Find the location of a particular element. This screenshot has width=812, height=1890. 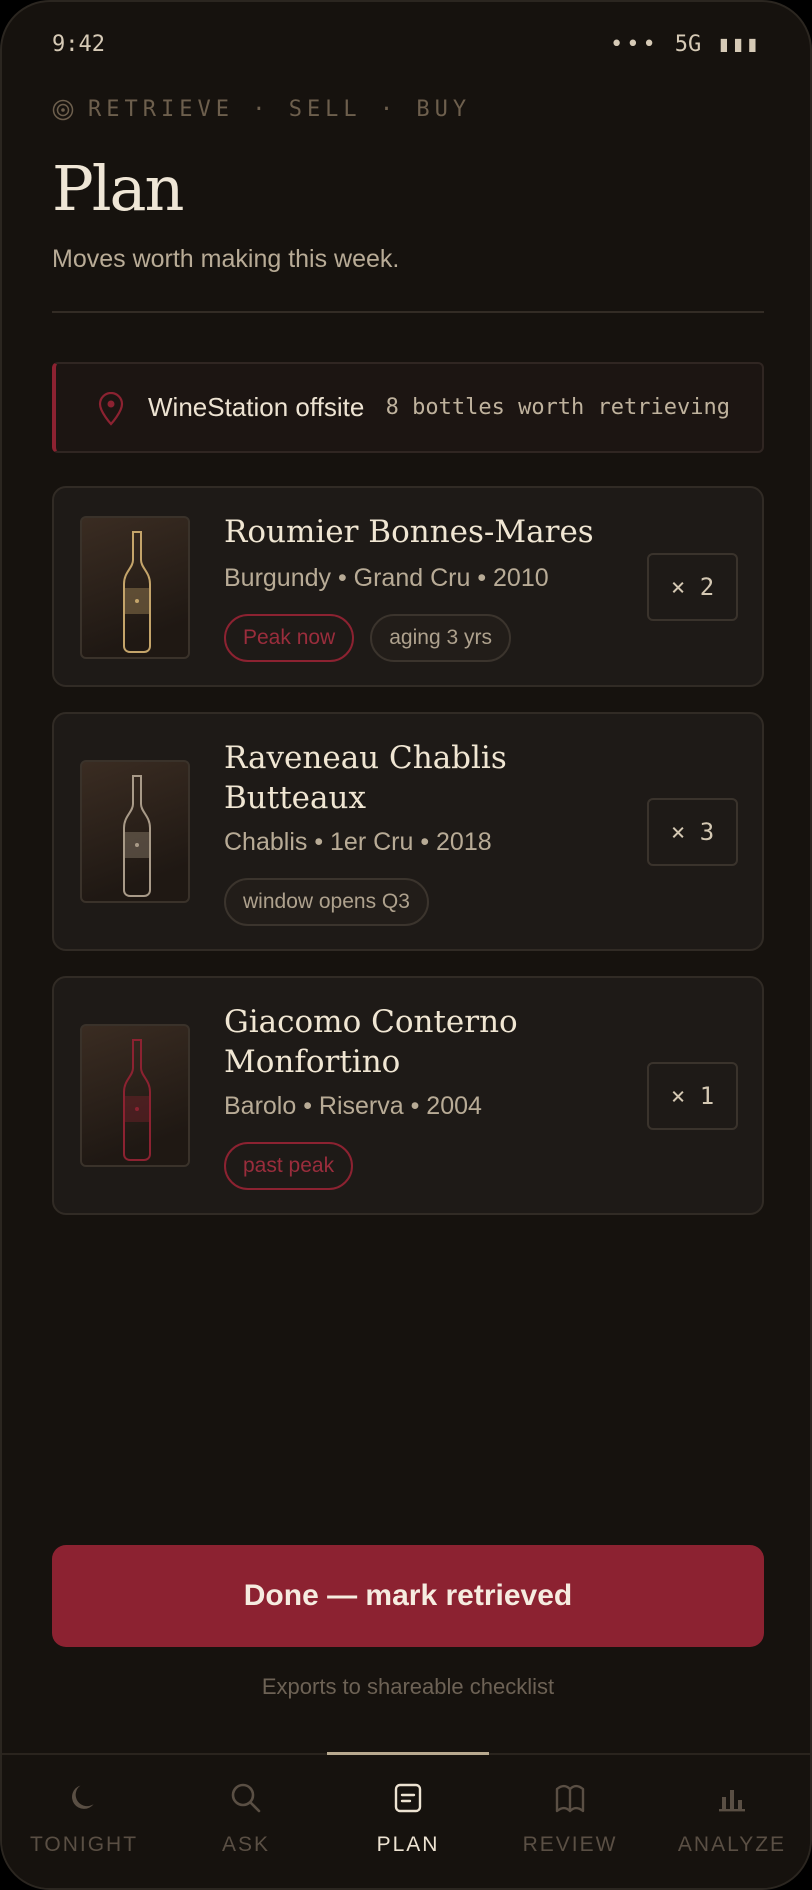

search-icon is located at coordinates (246, 1798).